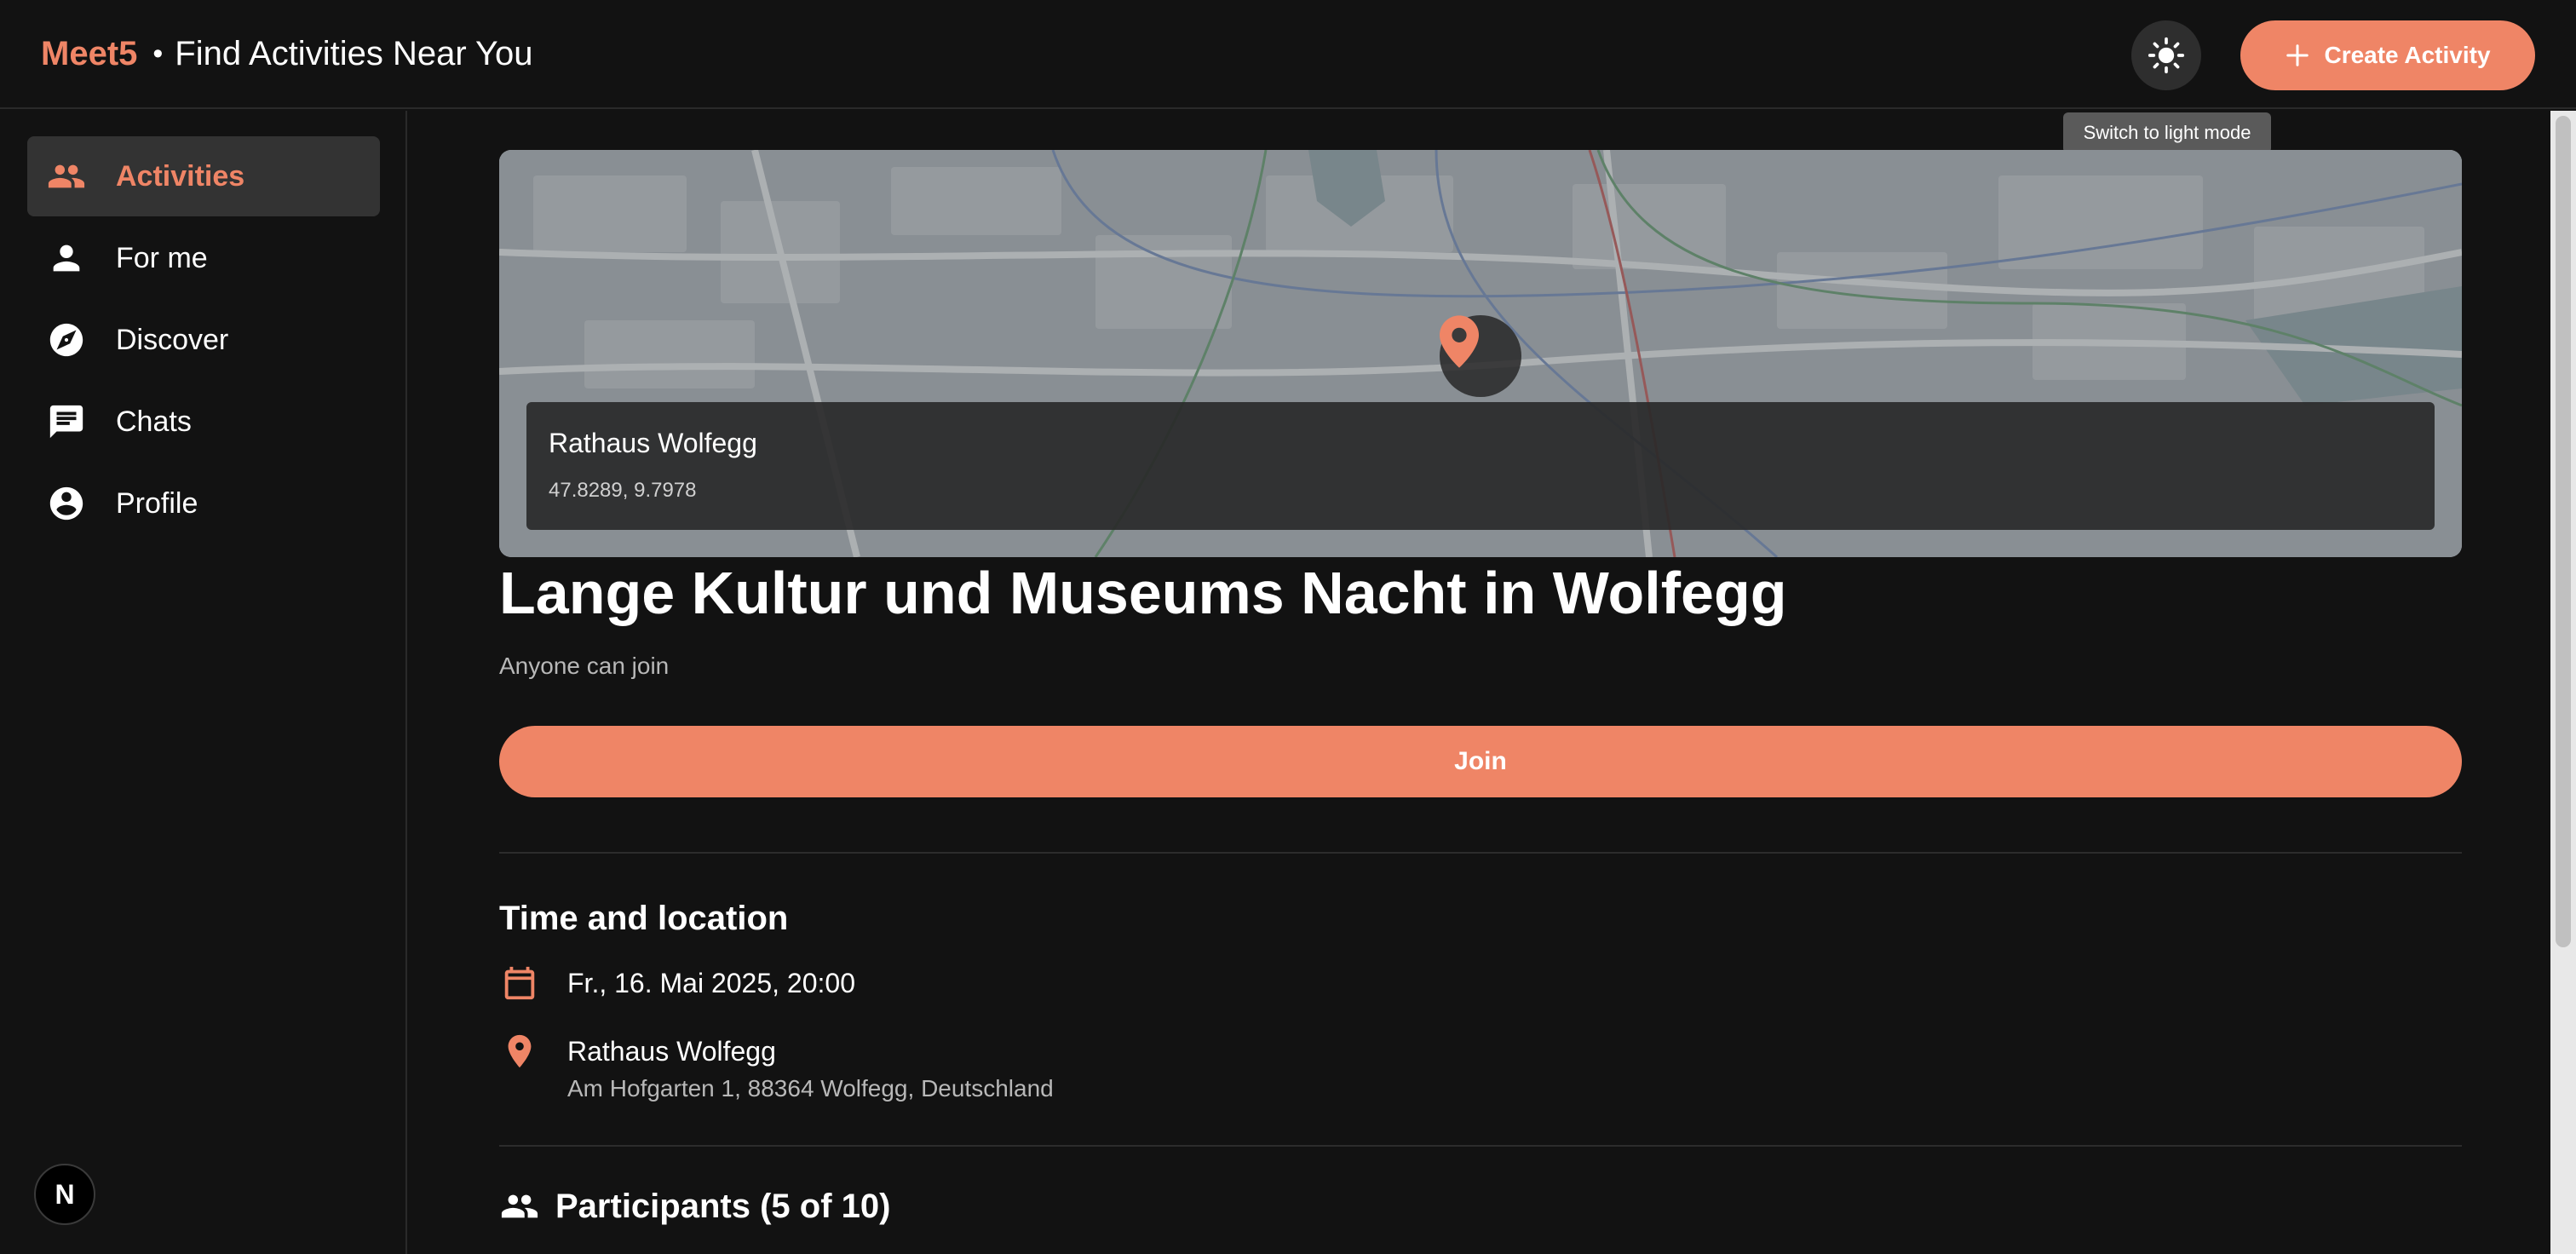  I want to click on sidebar-item-label: Activities, so click(180, 176).